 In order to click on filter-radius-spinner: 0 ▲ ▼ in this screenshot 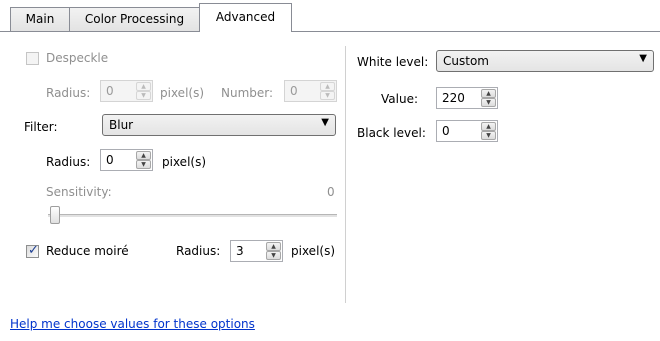, I will do `click(126, 160)`.